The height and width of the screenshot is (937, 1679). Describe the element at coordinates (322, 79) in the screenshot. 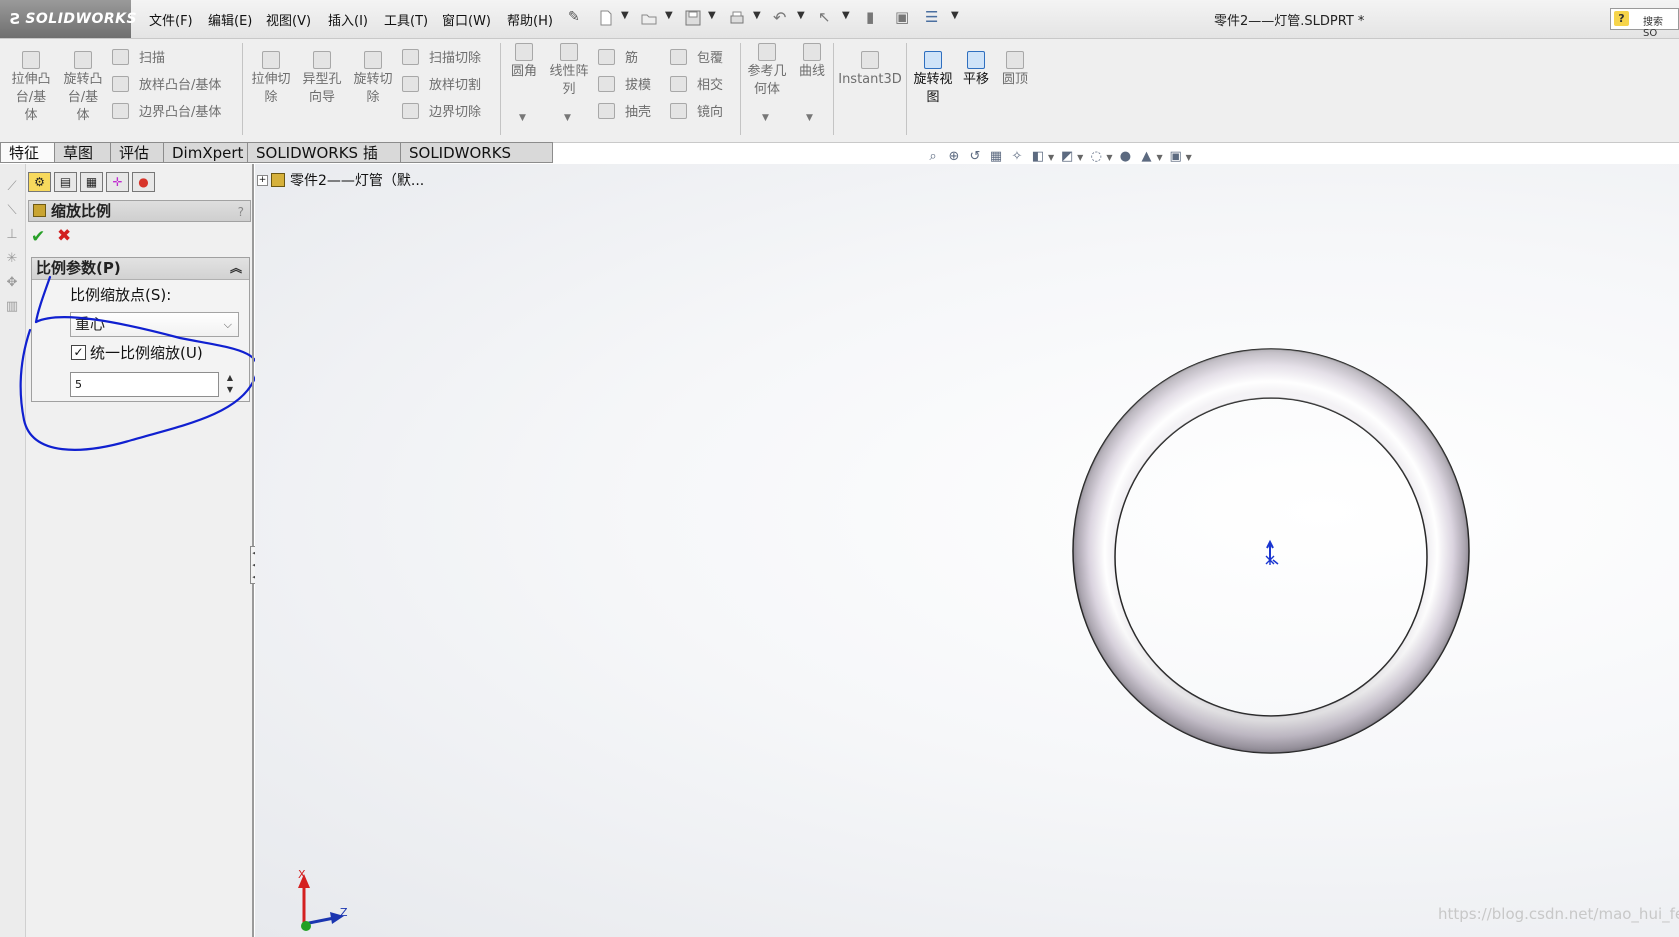

I see `hole-wizard-button: 异型孔 向导` at that location.